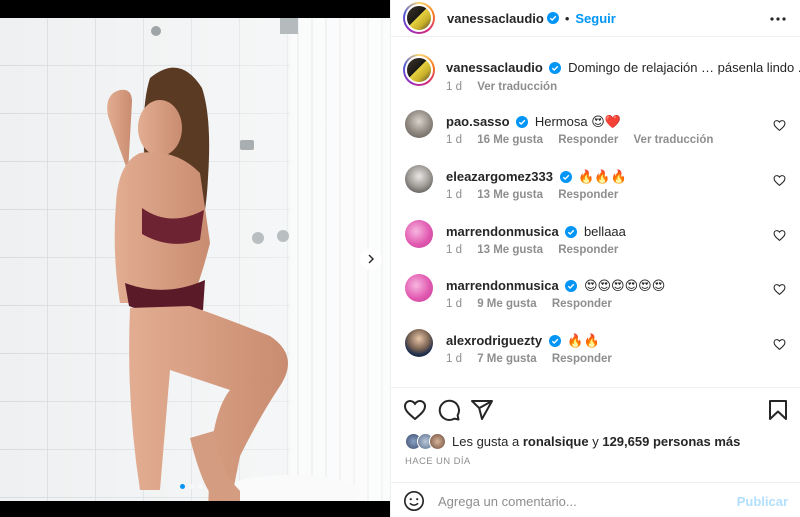  Describe the element at coordinates (583, 340) in the screenshot. I see `comment-text: 🔥🔥` at that location.